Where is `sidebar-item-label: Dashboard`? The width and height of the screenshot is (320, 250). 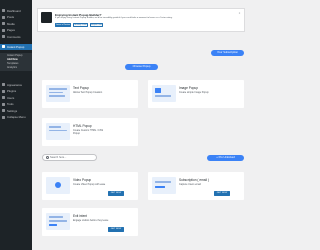 sidebar-item-label: Dashboard is located at coordinates (14, 10).